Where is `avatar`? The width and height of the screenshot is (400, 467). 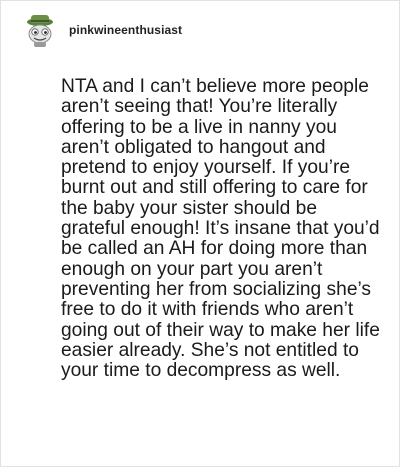 avatar is located at coordinates (40, 30).